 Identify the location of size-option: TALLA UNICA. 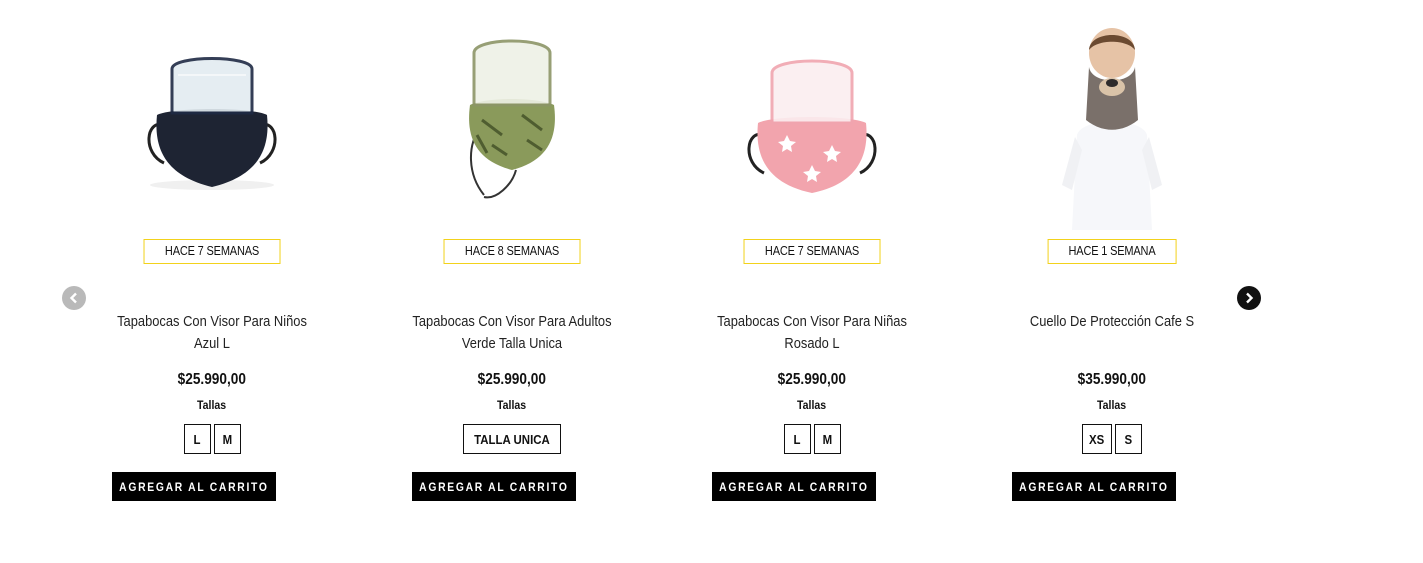
(512, 439).